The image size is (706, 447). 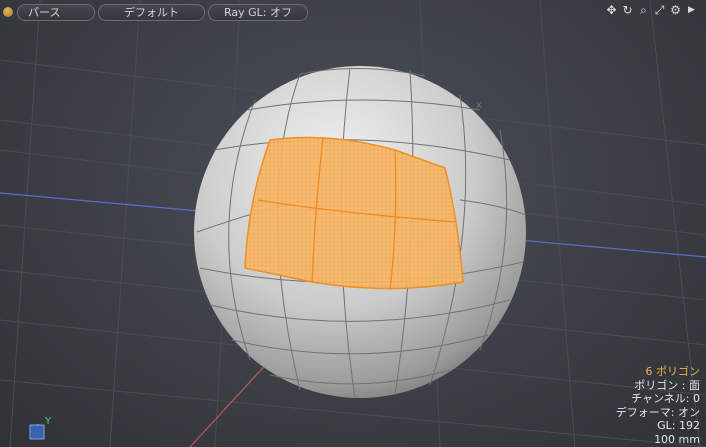 What do you see at coordinates (678, 425) in the screenshot?
I see `gl-info: GL: 192` at bounding box center [678, 425].